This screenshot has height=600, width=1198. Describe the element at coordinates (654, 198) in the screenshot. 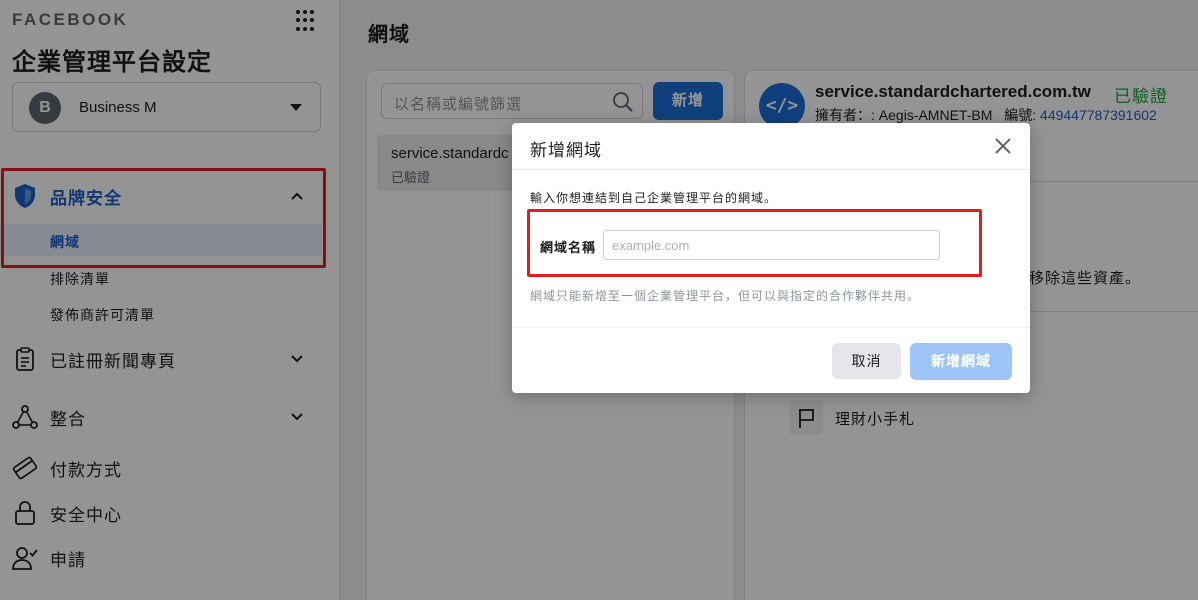

I see `dialog-description: 輸入你想連結到自己企業管理平台的網域。` at that location.